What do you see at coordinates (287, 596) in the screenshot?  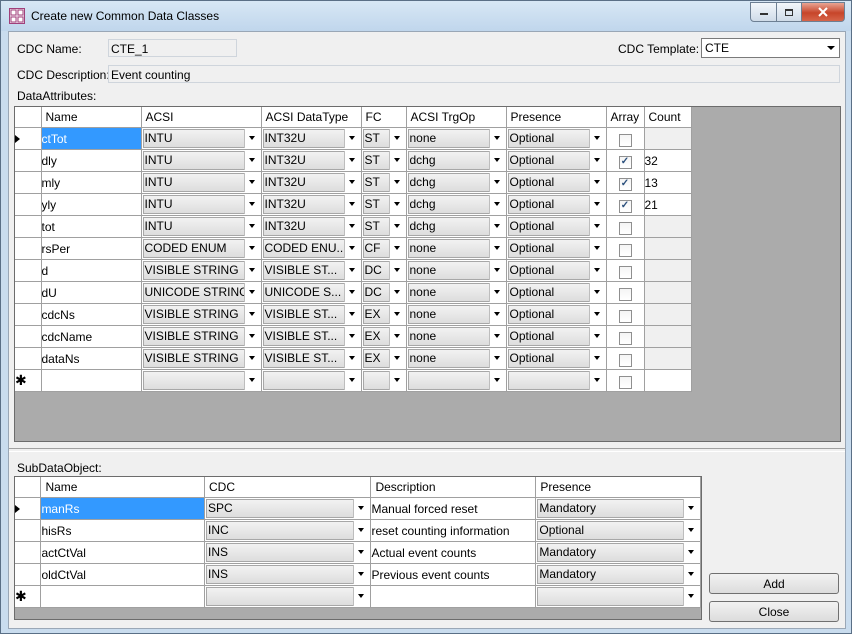 I see `cdc-combo` at bounding box center [287, 596].